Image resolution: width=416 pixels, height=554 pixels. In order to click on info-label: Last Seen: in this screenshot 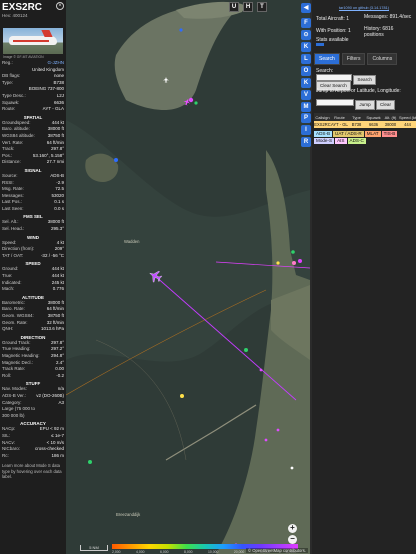, I will do `click(13, 208)`.